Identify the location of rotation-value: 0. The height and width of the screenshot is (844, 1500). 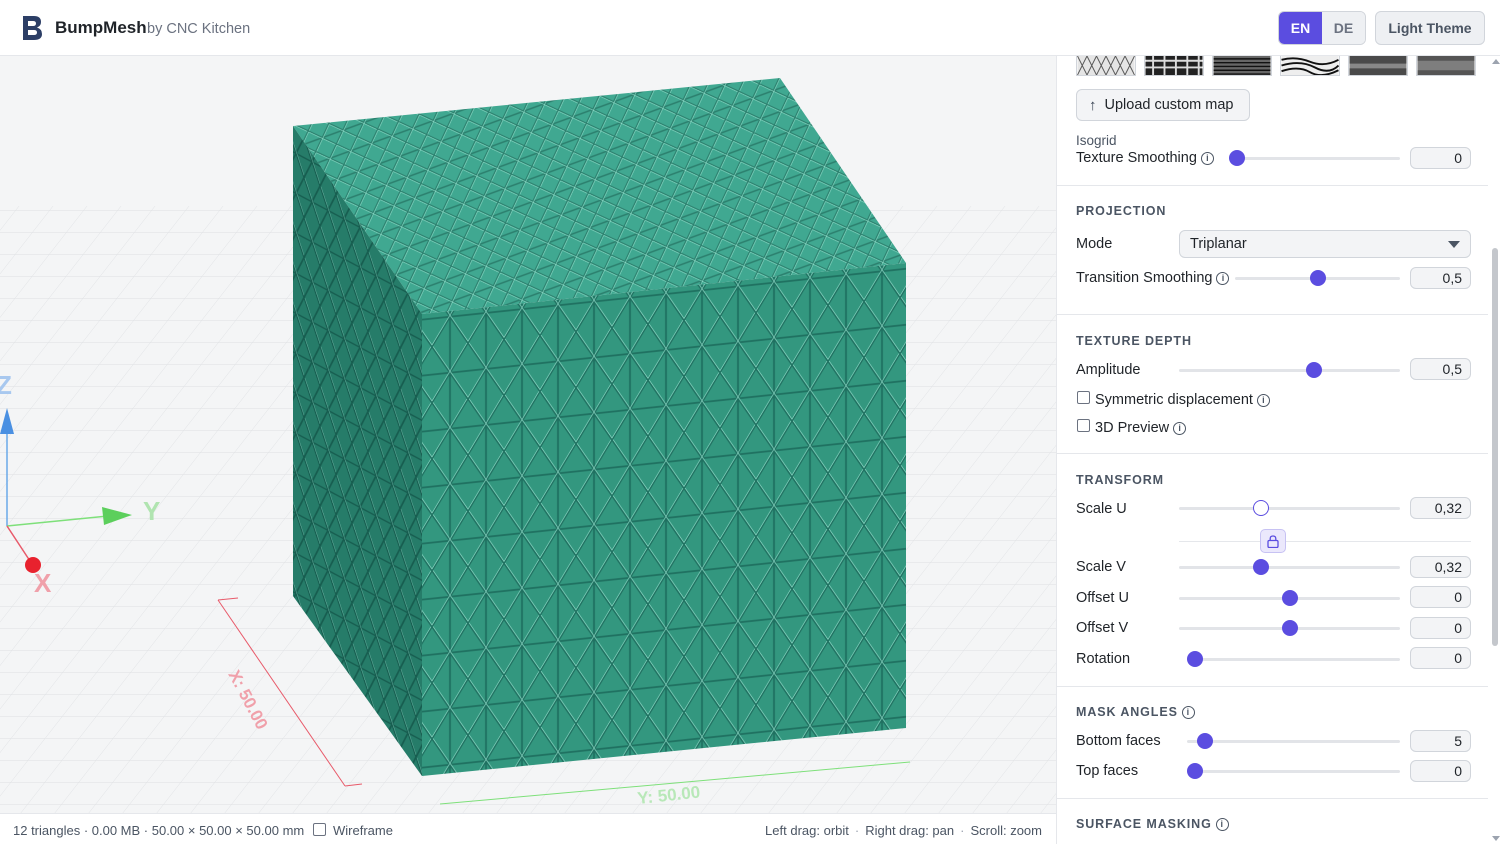
(1440, 658).